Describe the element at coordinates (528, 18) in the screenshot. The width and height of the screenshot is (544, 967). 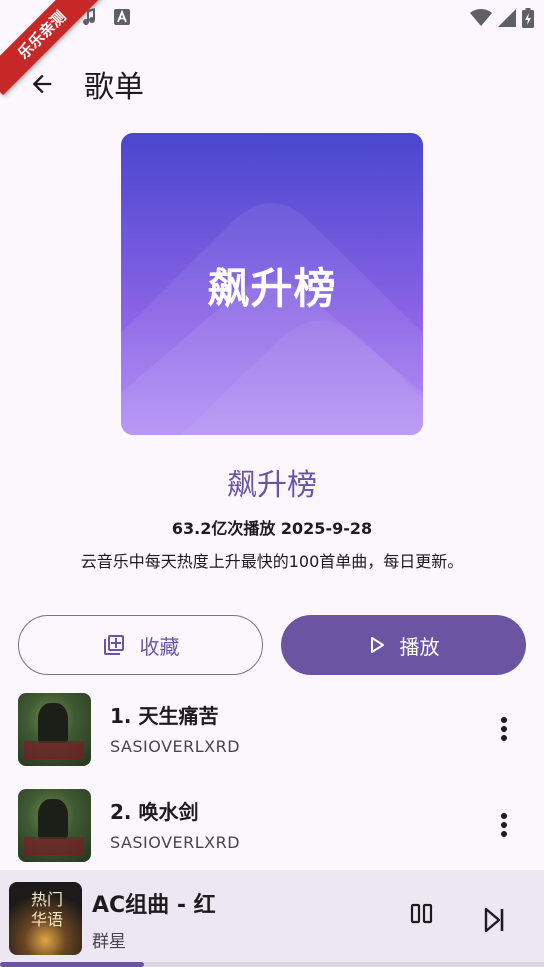
I see `battery-charging-icon` at that location.